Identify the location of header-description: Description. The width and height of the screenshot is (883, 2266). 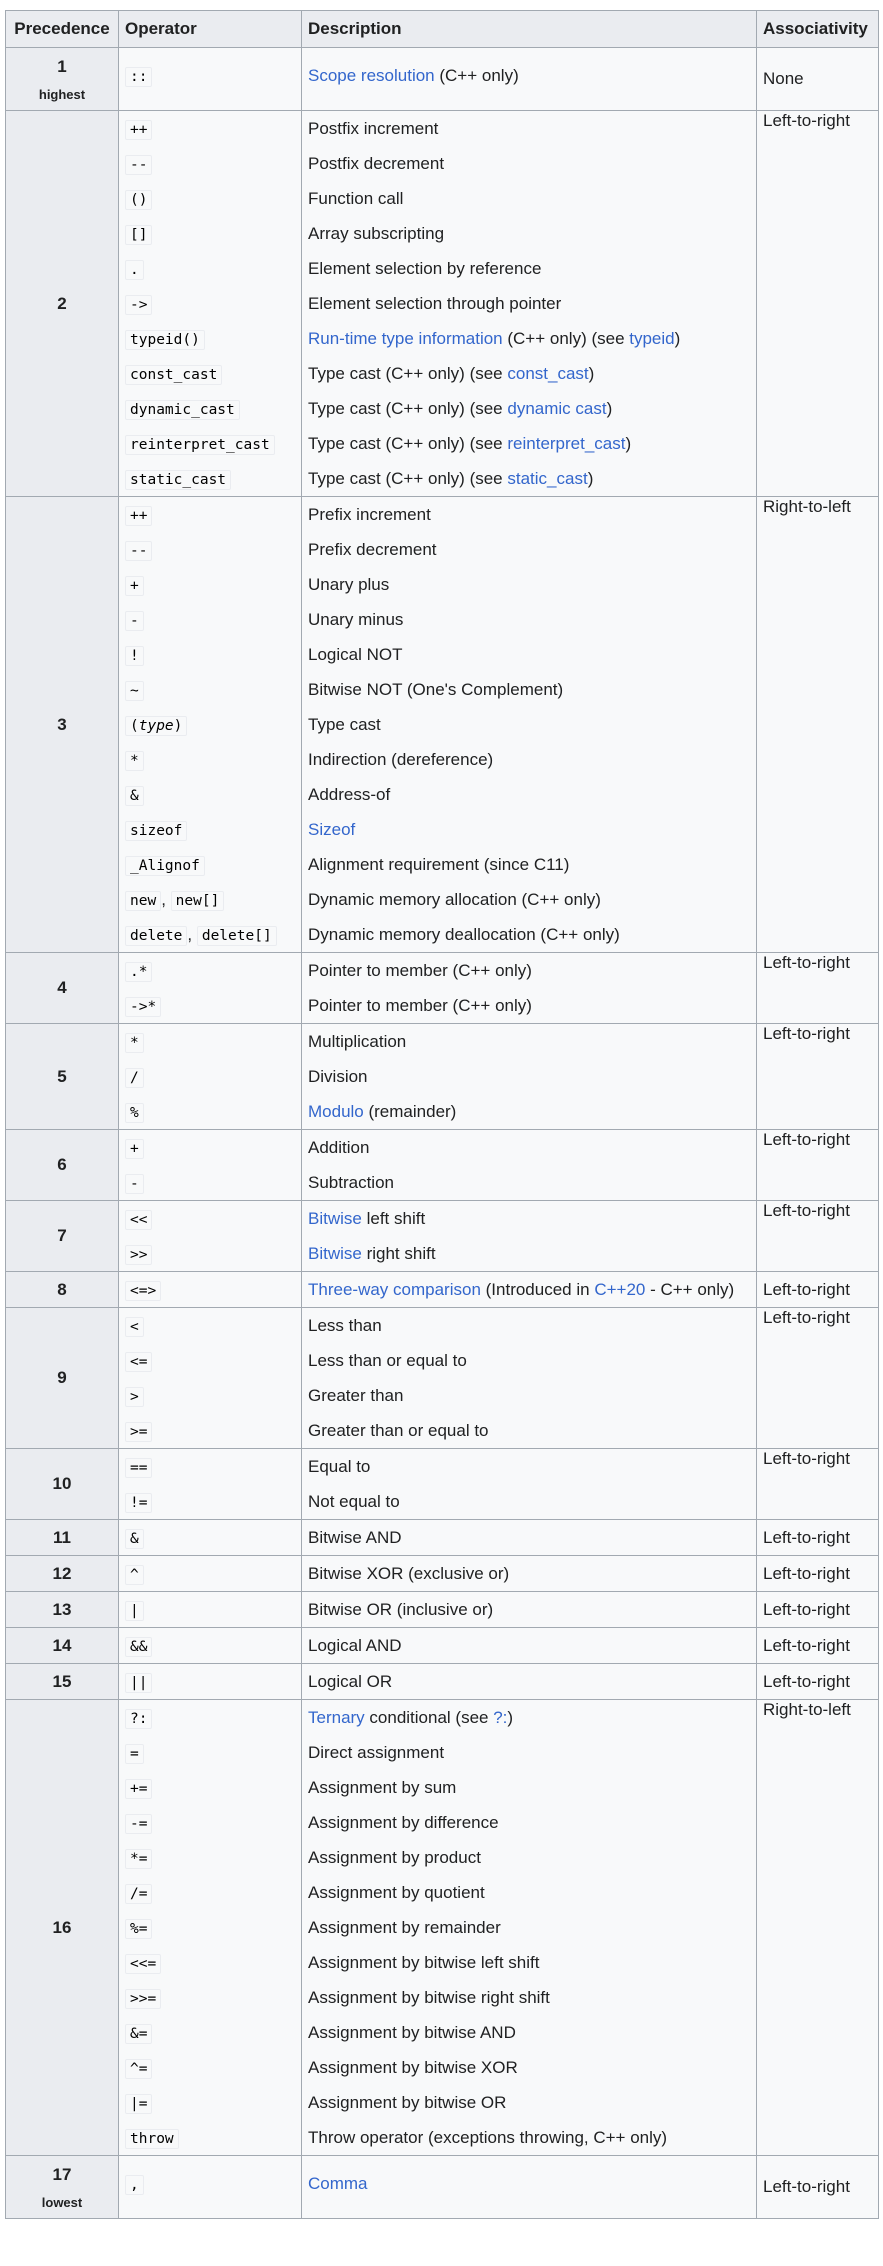
(529, 29).